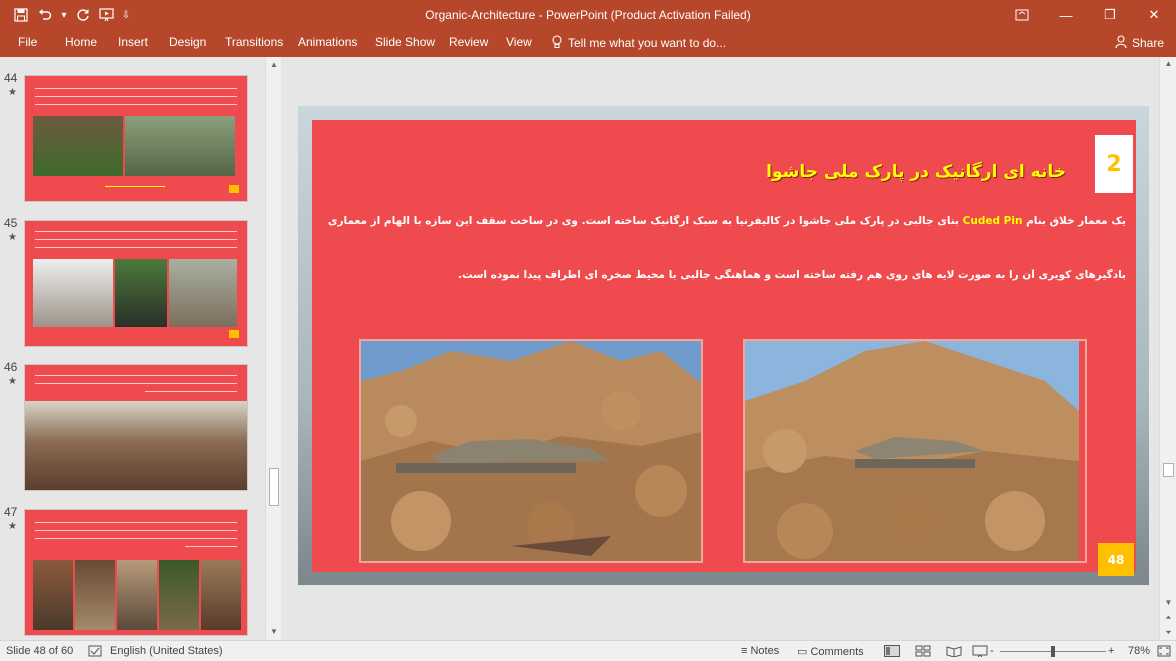  What do you see at coordinates (95, 652) in the screenshot?
I see `spelling-icon` at bounding box center [95, 652].